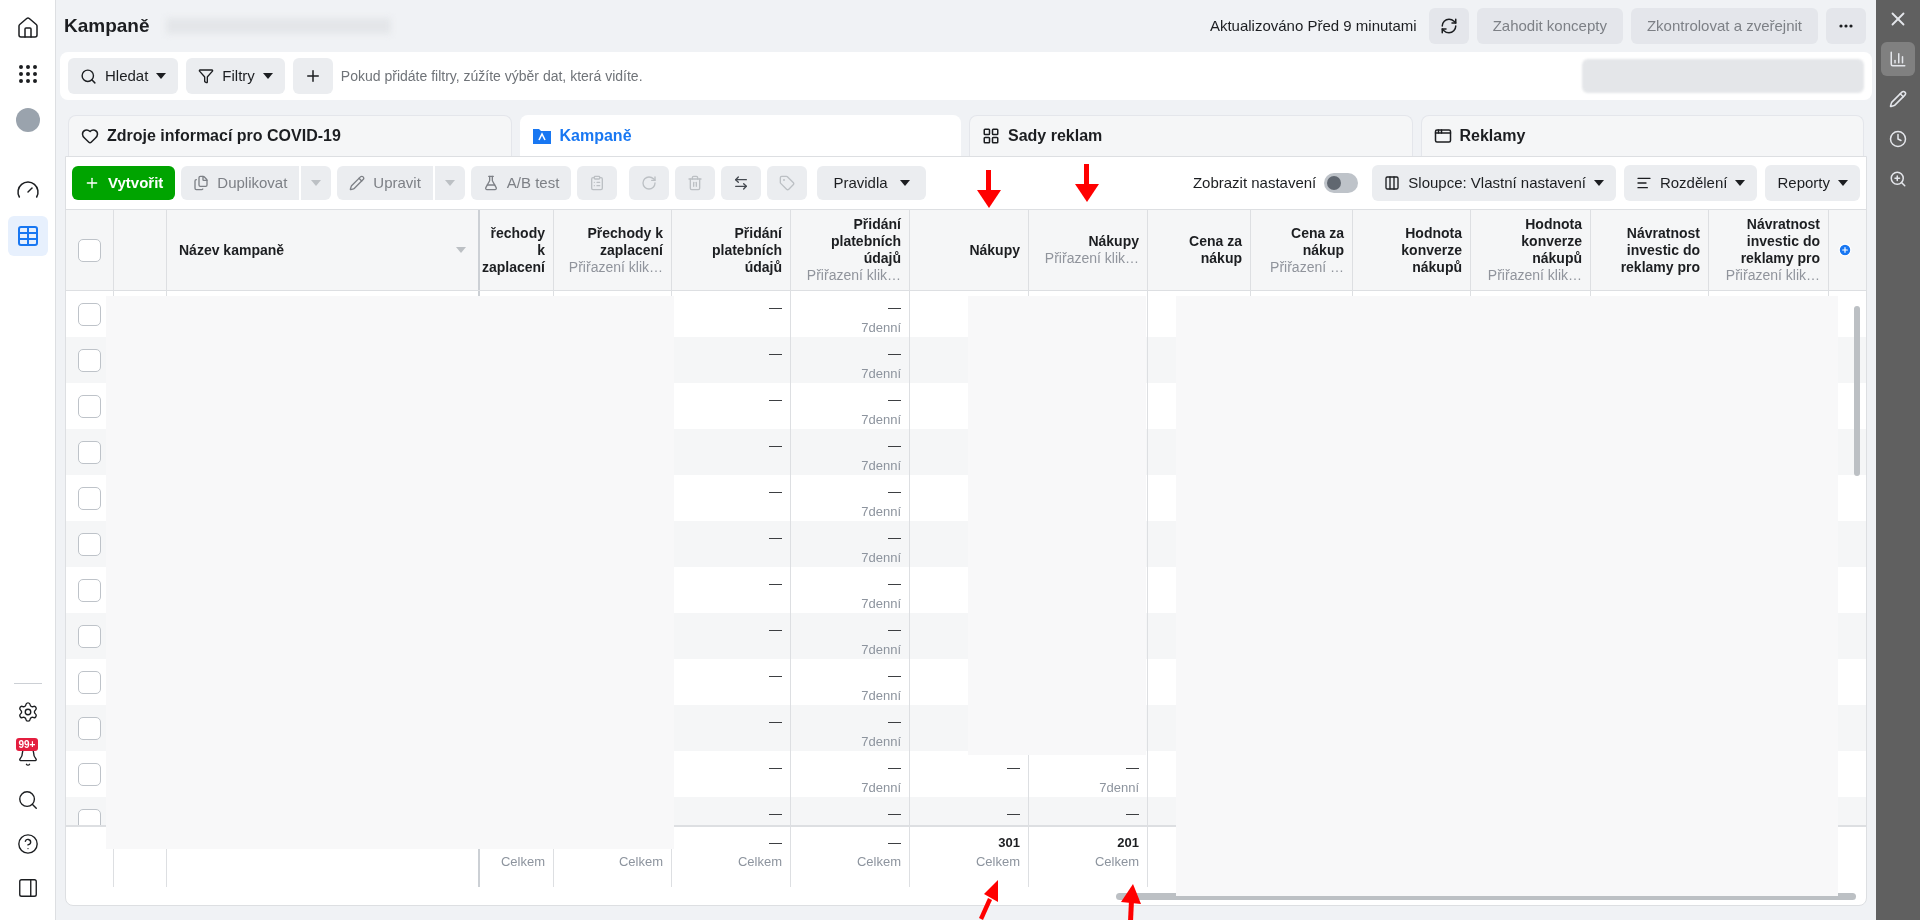 Image resolution: width=1920 pixels, height=920 pixels. Describe the element at coordinates (1845, 250) in the screenshot. I see `add-column-icon` at that location.